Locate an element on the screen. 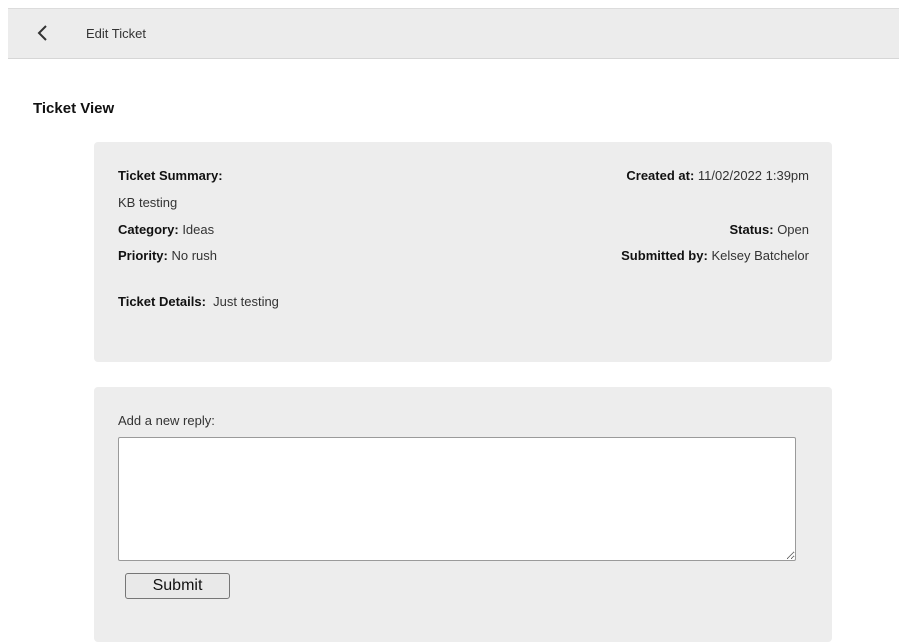  status-field: Status: Open is located at coordinates (770, 229).